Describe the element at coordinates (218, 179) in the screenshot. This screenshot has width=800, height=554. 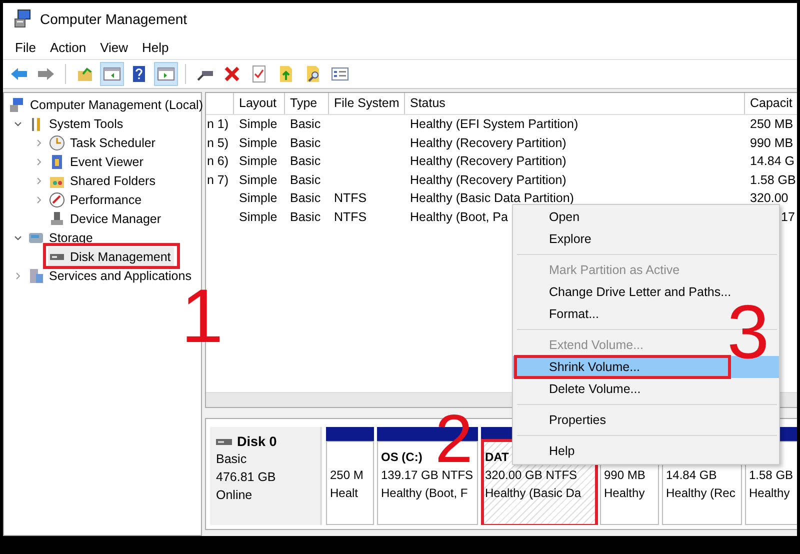
I see `table-cell: n 7)` at that location.